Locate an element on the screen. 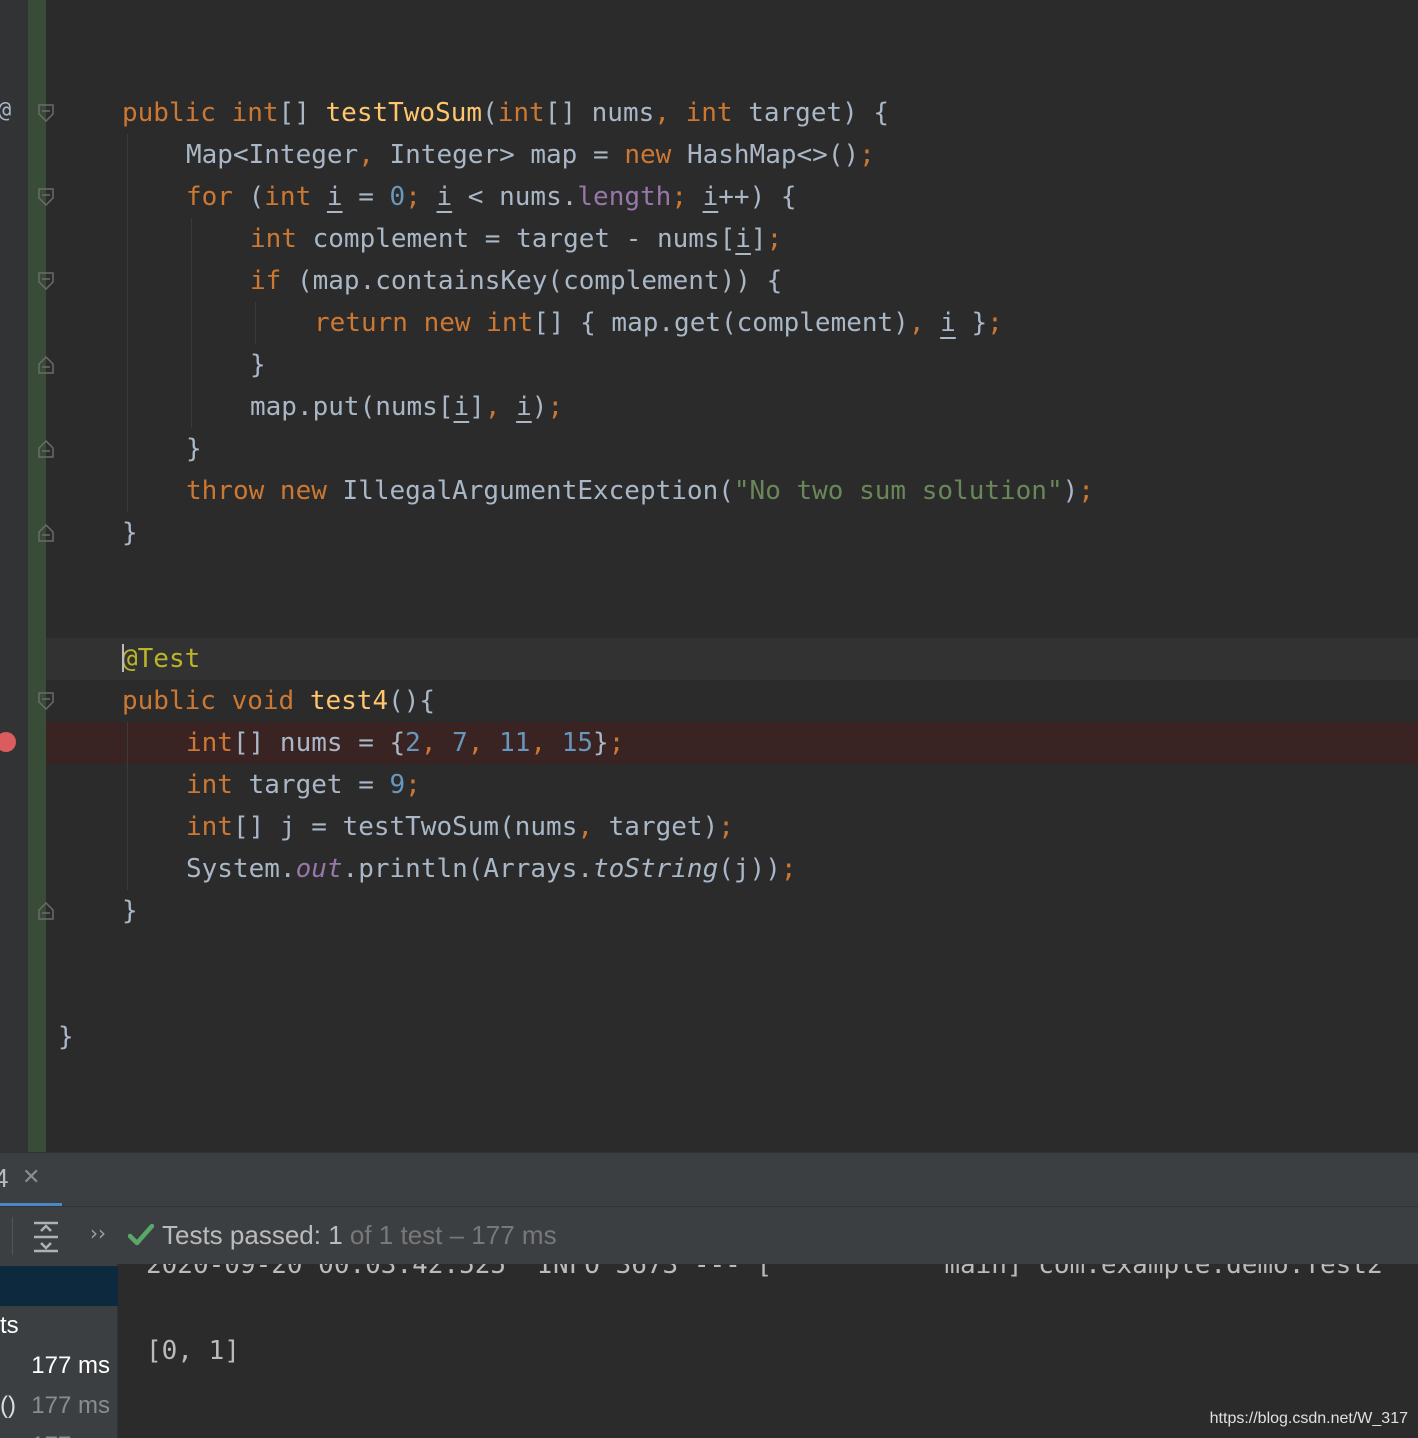 Image resolution: width=1418 pixels, height=1438 pixels. vcs-change-marker is located at coordinates (37, 576).